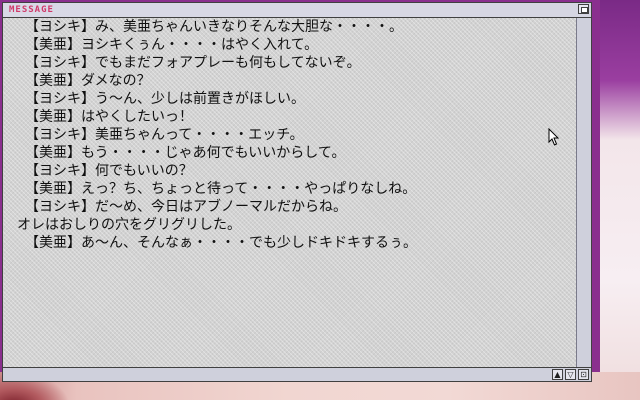 The image size is (640, 400). Describe the element at coordinates (88, 81) in the screenshot. I see `message-line: 【美亜】ダメなの？` at that location.